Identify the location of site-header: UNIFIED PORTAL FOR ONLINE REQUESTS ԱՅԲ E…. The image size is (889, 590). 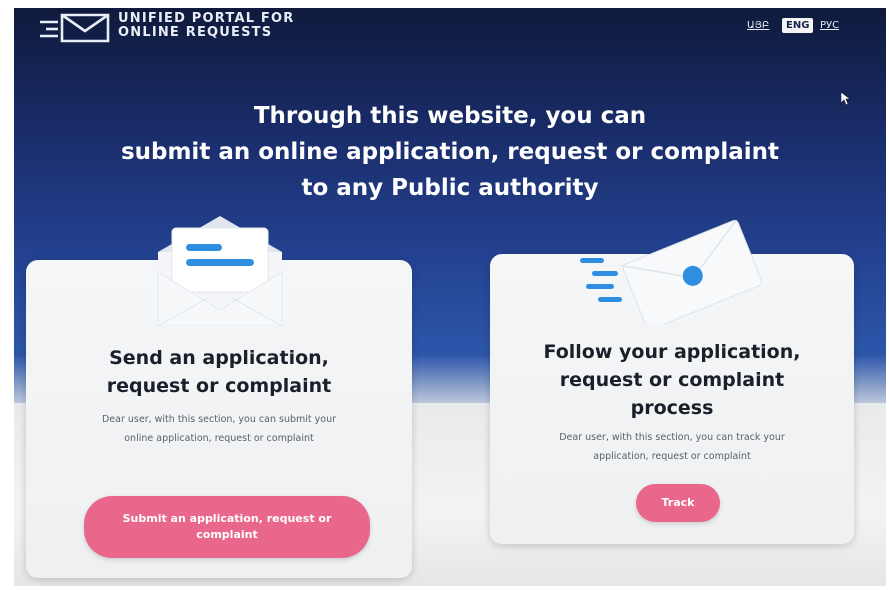
(450, 28).